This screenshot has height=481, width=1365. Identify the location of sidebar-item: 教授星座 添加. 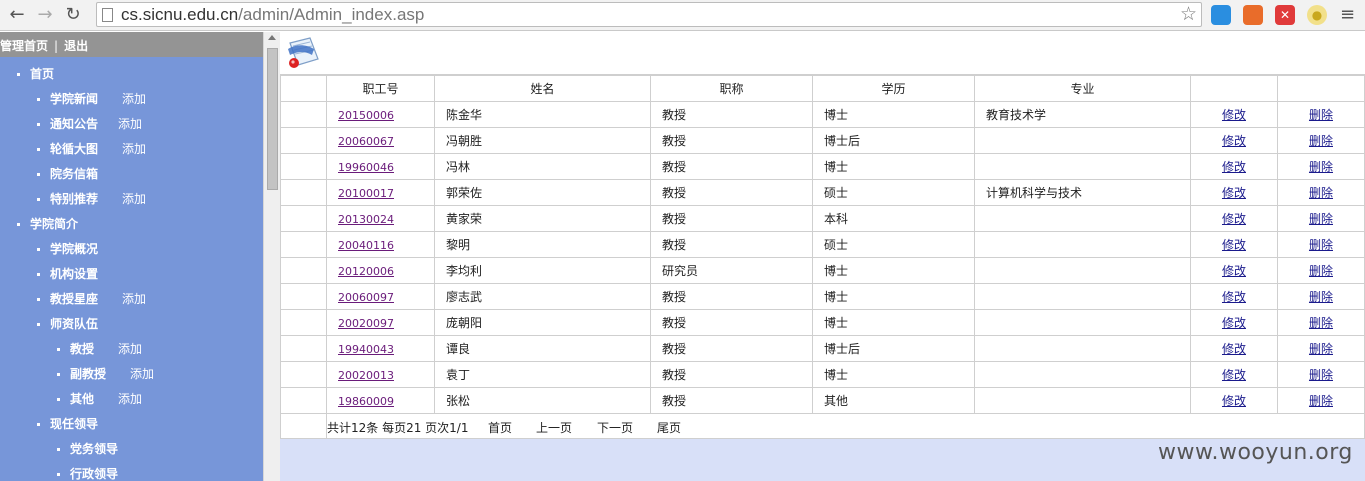
(131, 299).